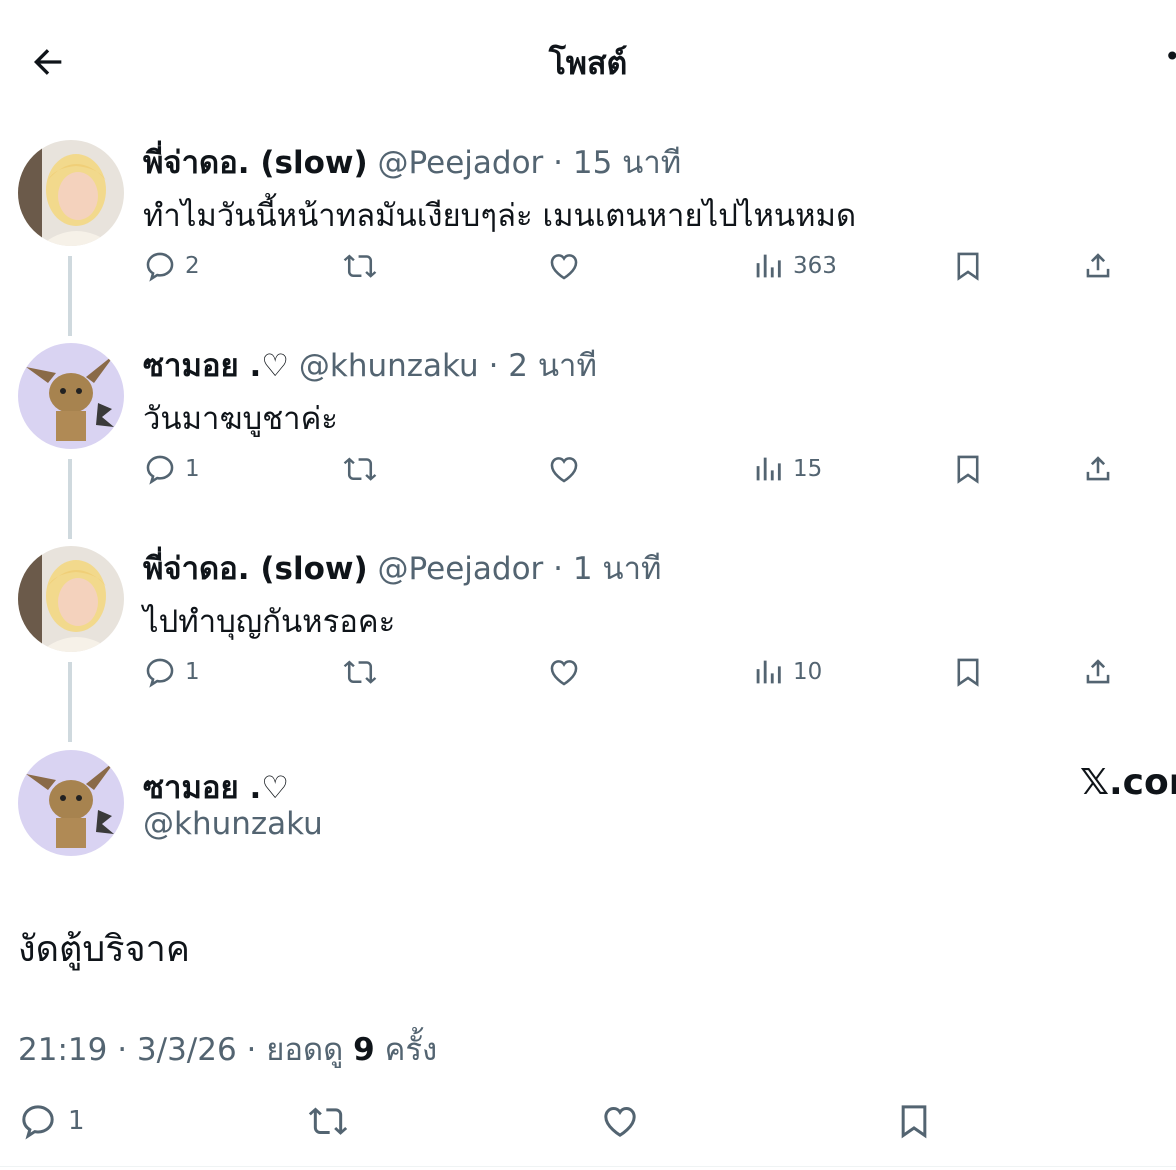 This screenshot has height=1170, width=1176. Describe the element at coordinates (588, 63) in the screenshot. I see `page-title: โพสต์` at that location.